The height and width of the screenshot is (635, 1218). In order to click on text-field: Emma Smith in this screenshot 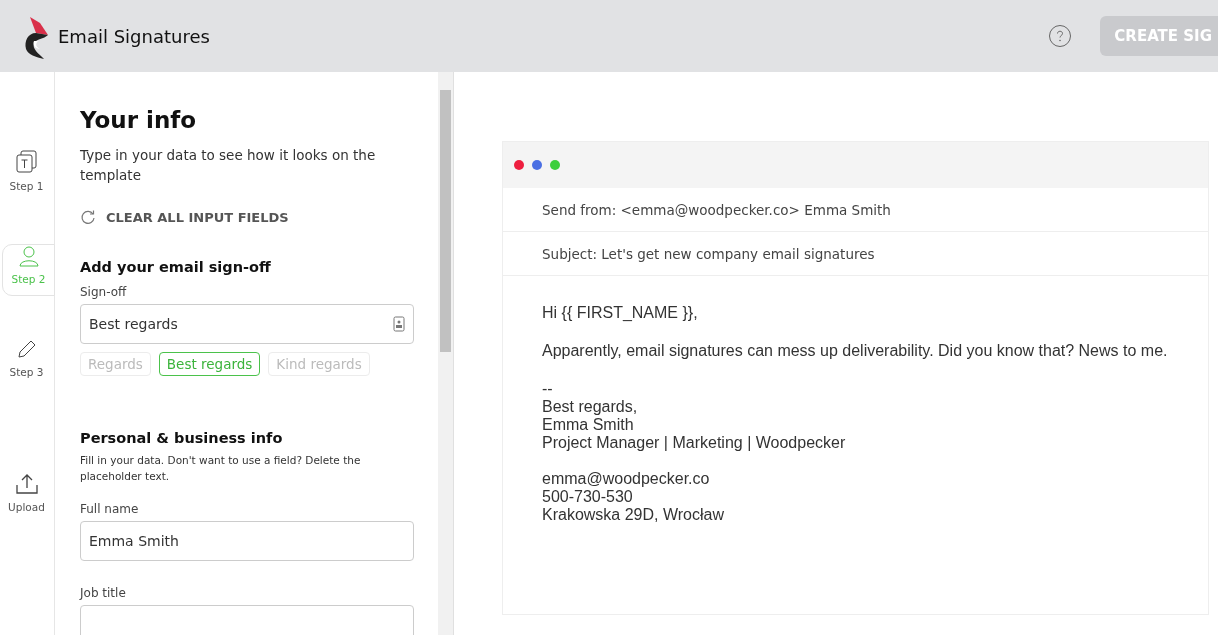, I will do `click(247, 541)`.